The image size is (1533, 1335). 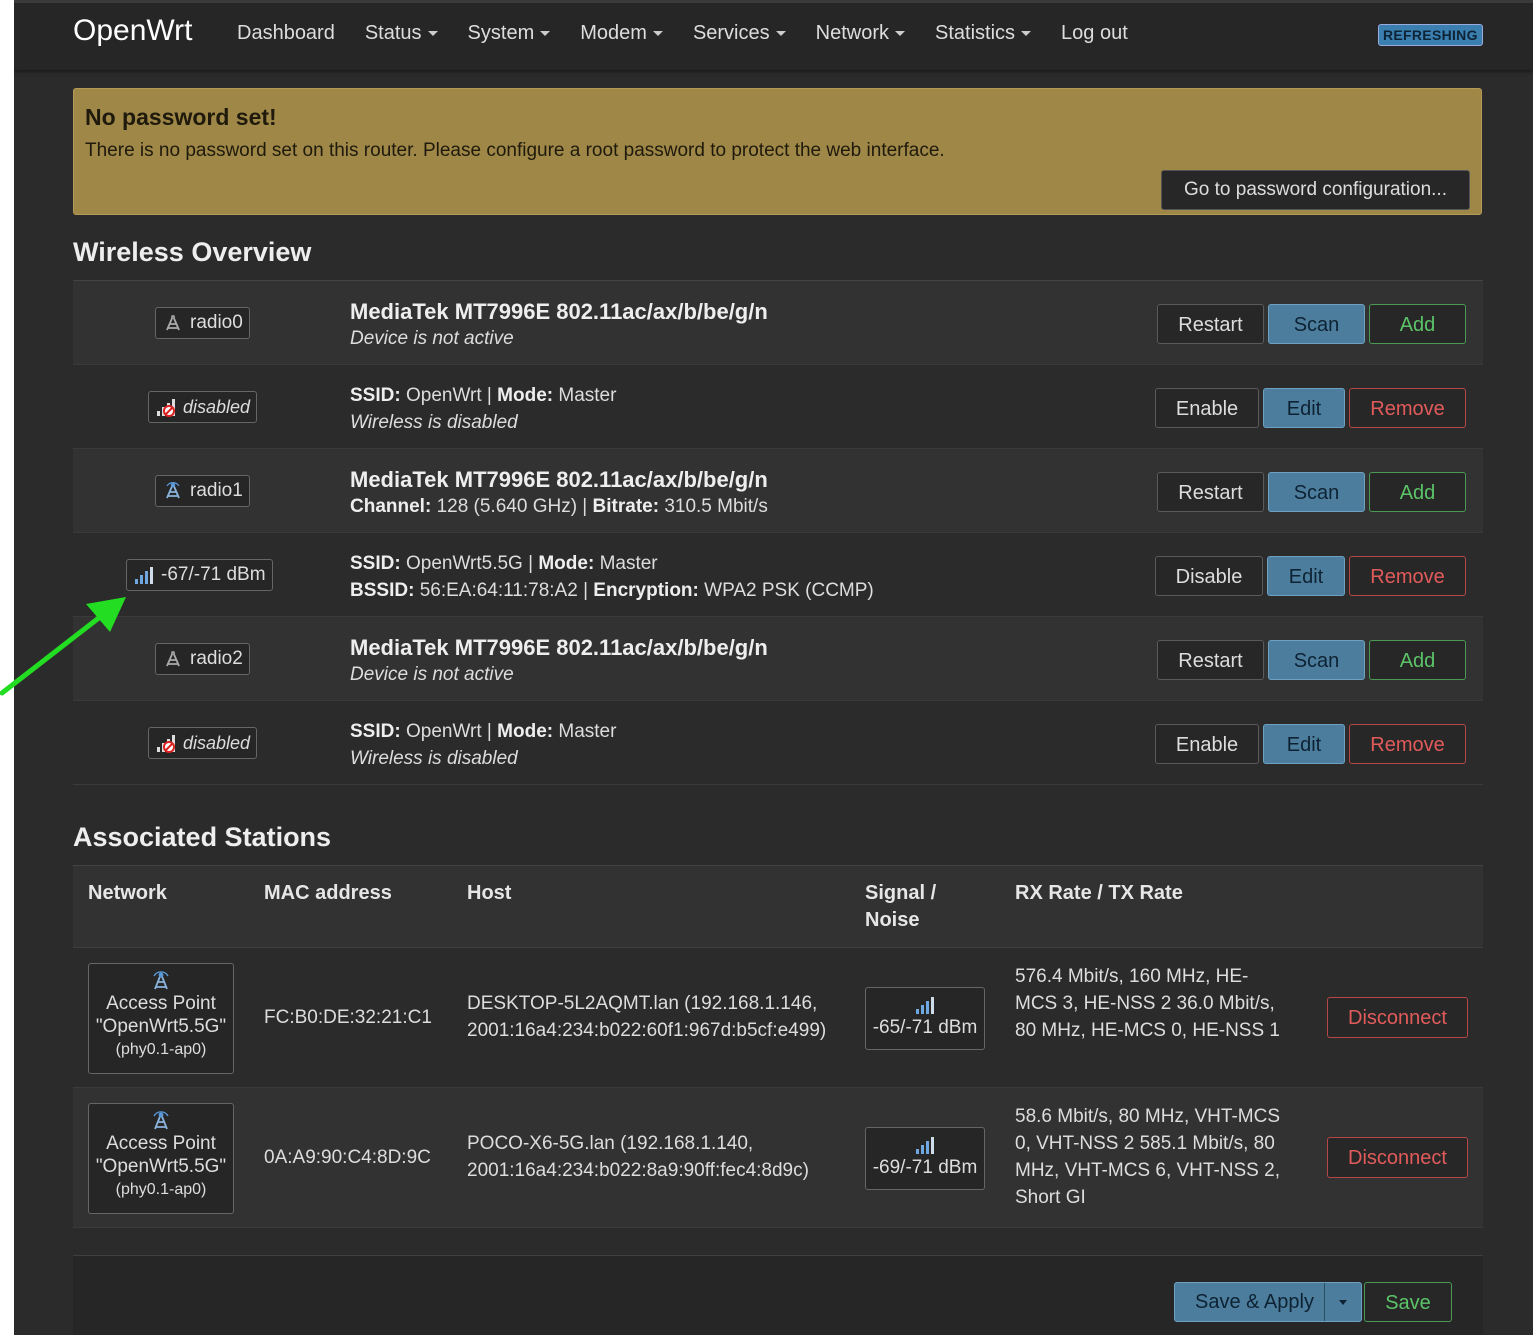 I want to click on nav-network: Network, so click(x=860, y=33).